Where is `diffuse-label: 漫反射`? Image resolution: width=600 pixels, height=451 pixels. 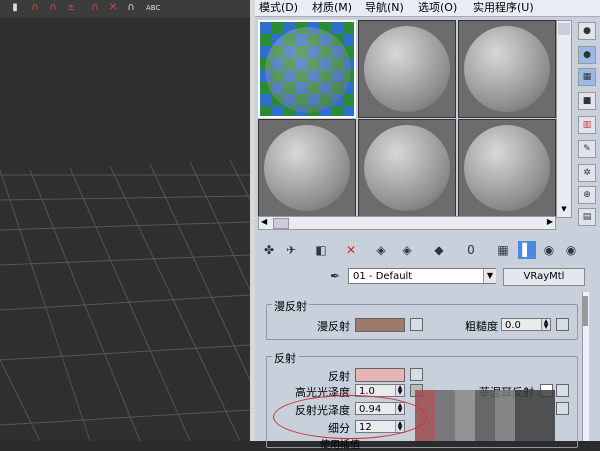
diffuse-label: 漫反射 is located at coordinates (333, 326).